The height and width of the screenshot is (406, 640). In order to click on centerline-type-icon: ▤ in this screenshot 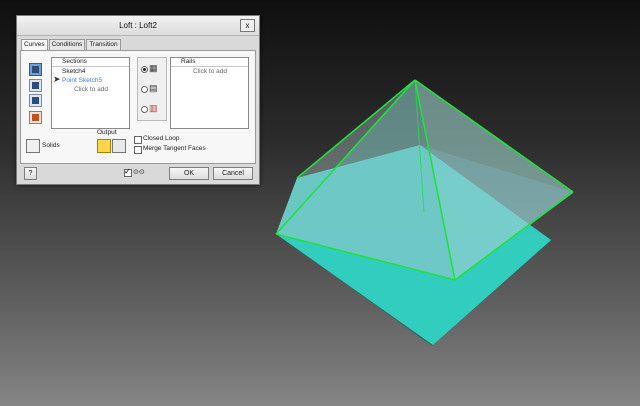, I will do `click(153, 88)`.